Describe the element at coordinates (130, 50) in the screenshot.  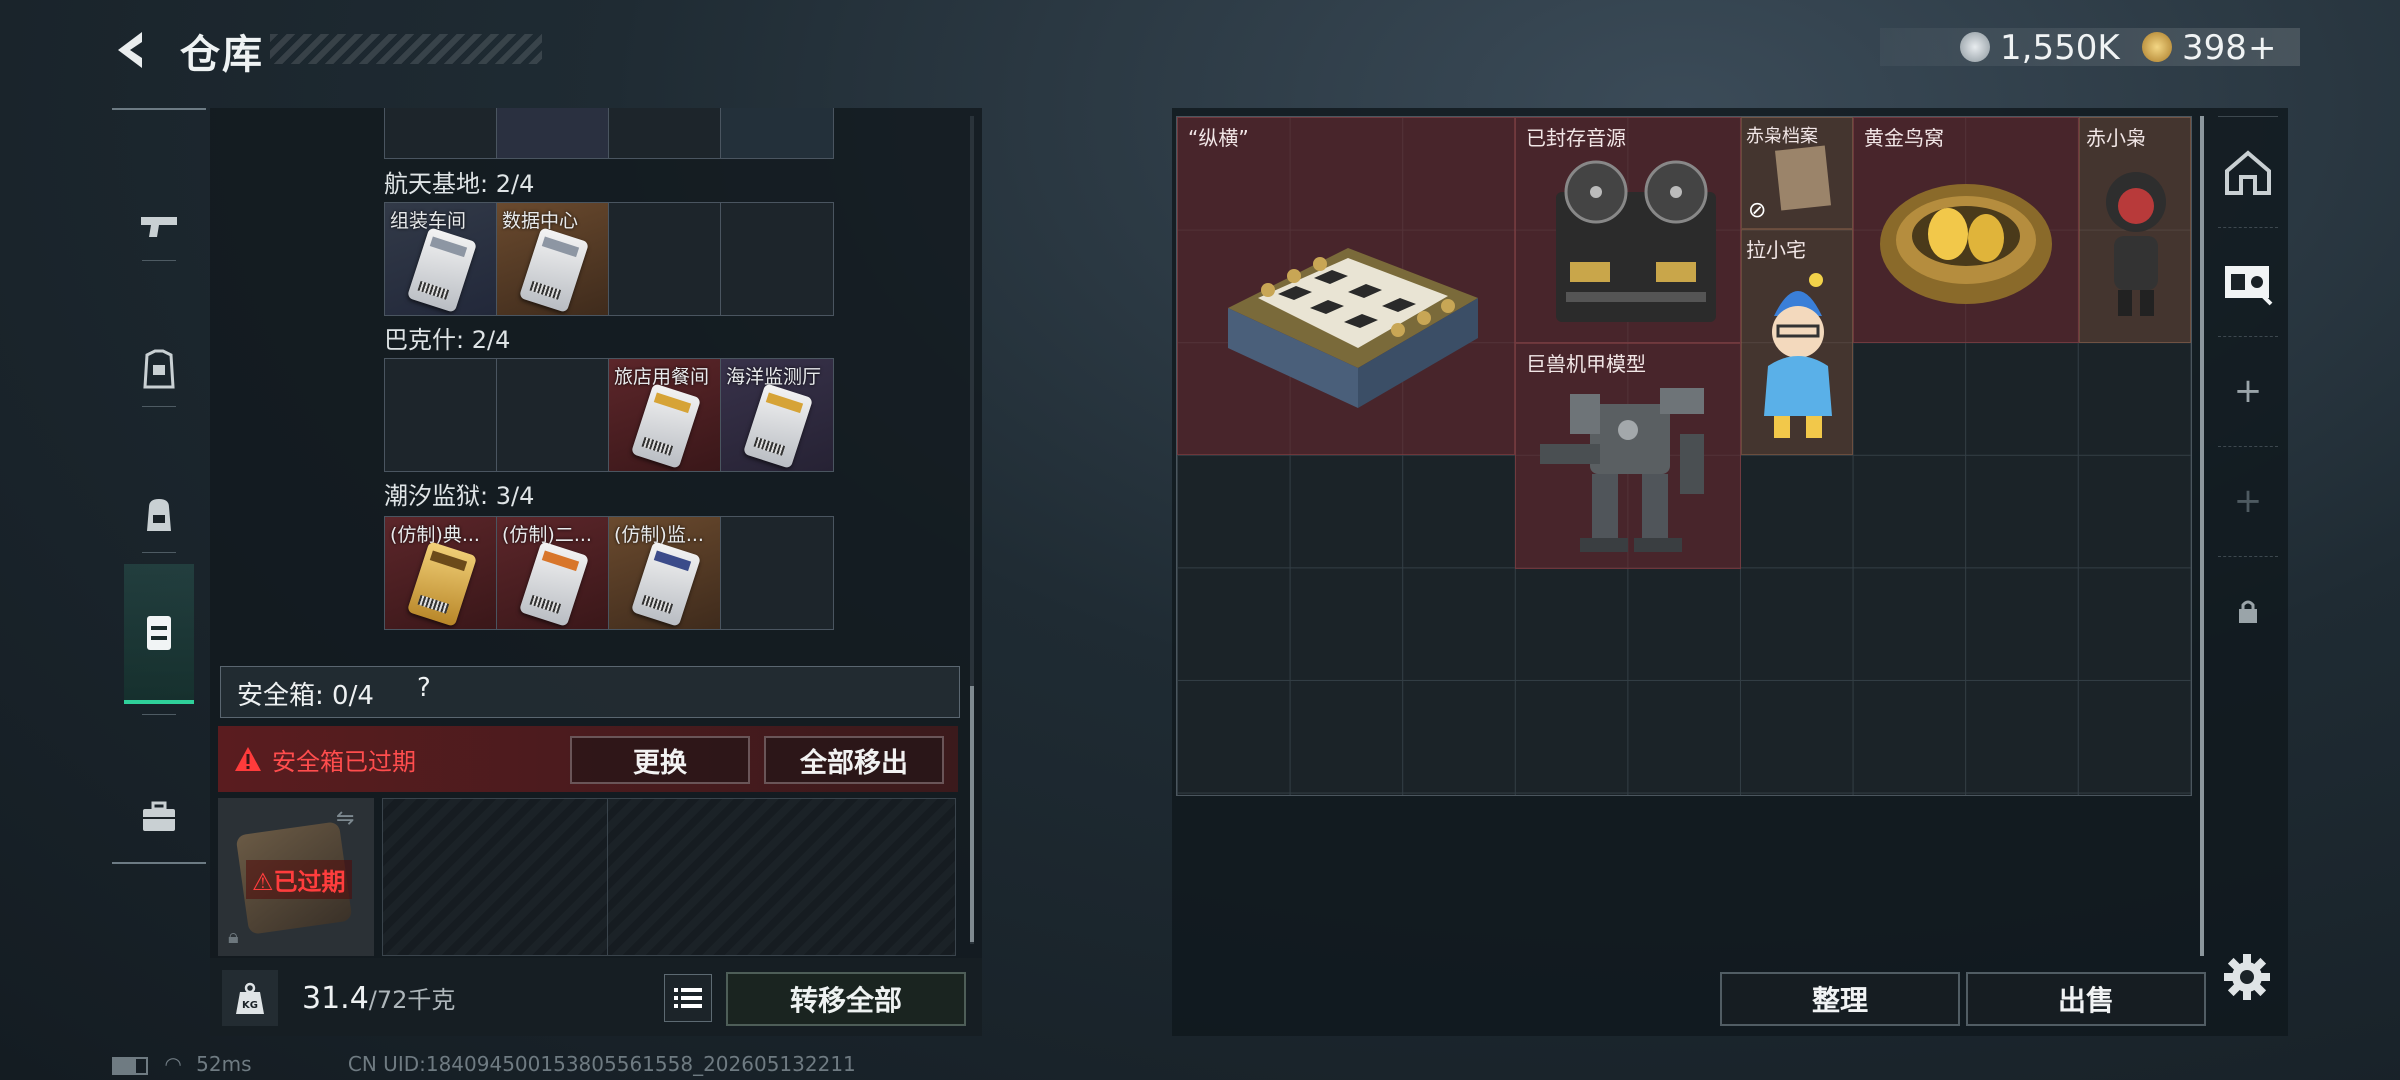
I see `back-arrow-icon` at that location.